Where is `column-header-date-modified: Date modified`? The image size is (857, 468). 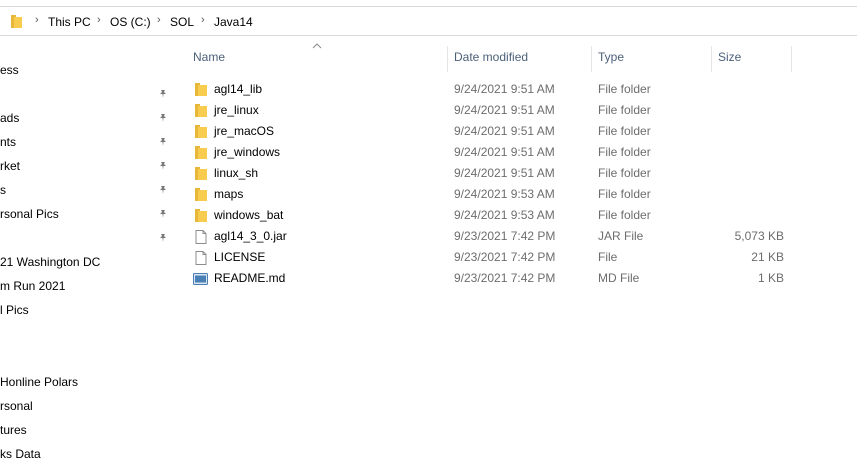
column-header-date-modified: Date modified is located at coordinates (491, 57).